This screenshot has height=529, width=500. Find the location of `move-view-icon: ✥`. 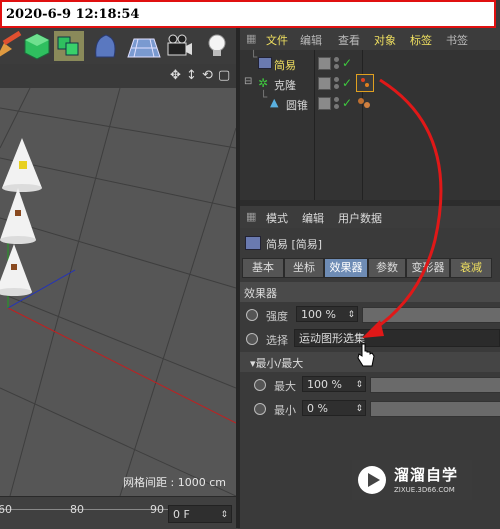

move-view-icon: ✥ is located at coordinates (175, 75).